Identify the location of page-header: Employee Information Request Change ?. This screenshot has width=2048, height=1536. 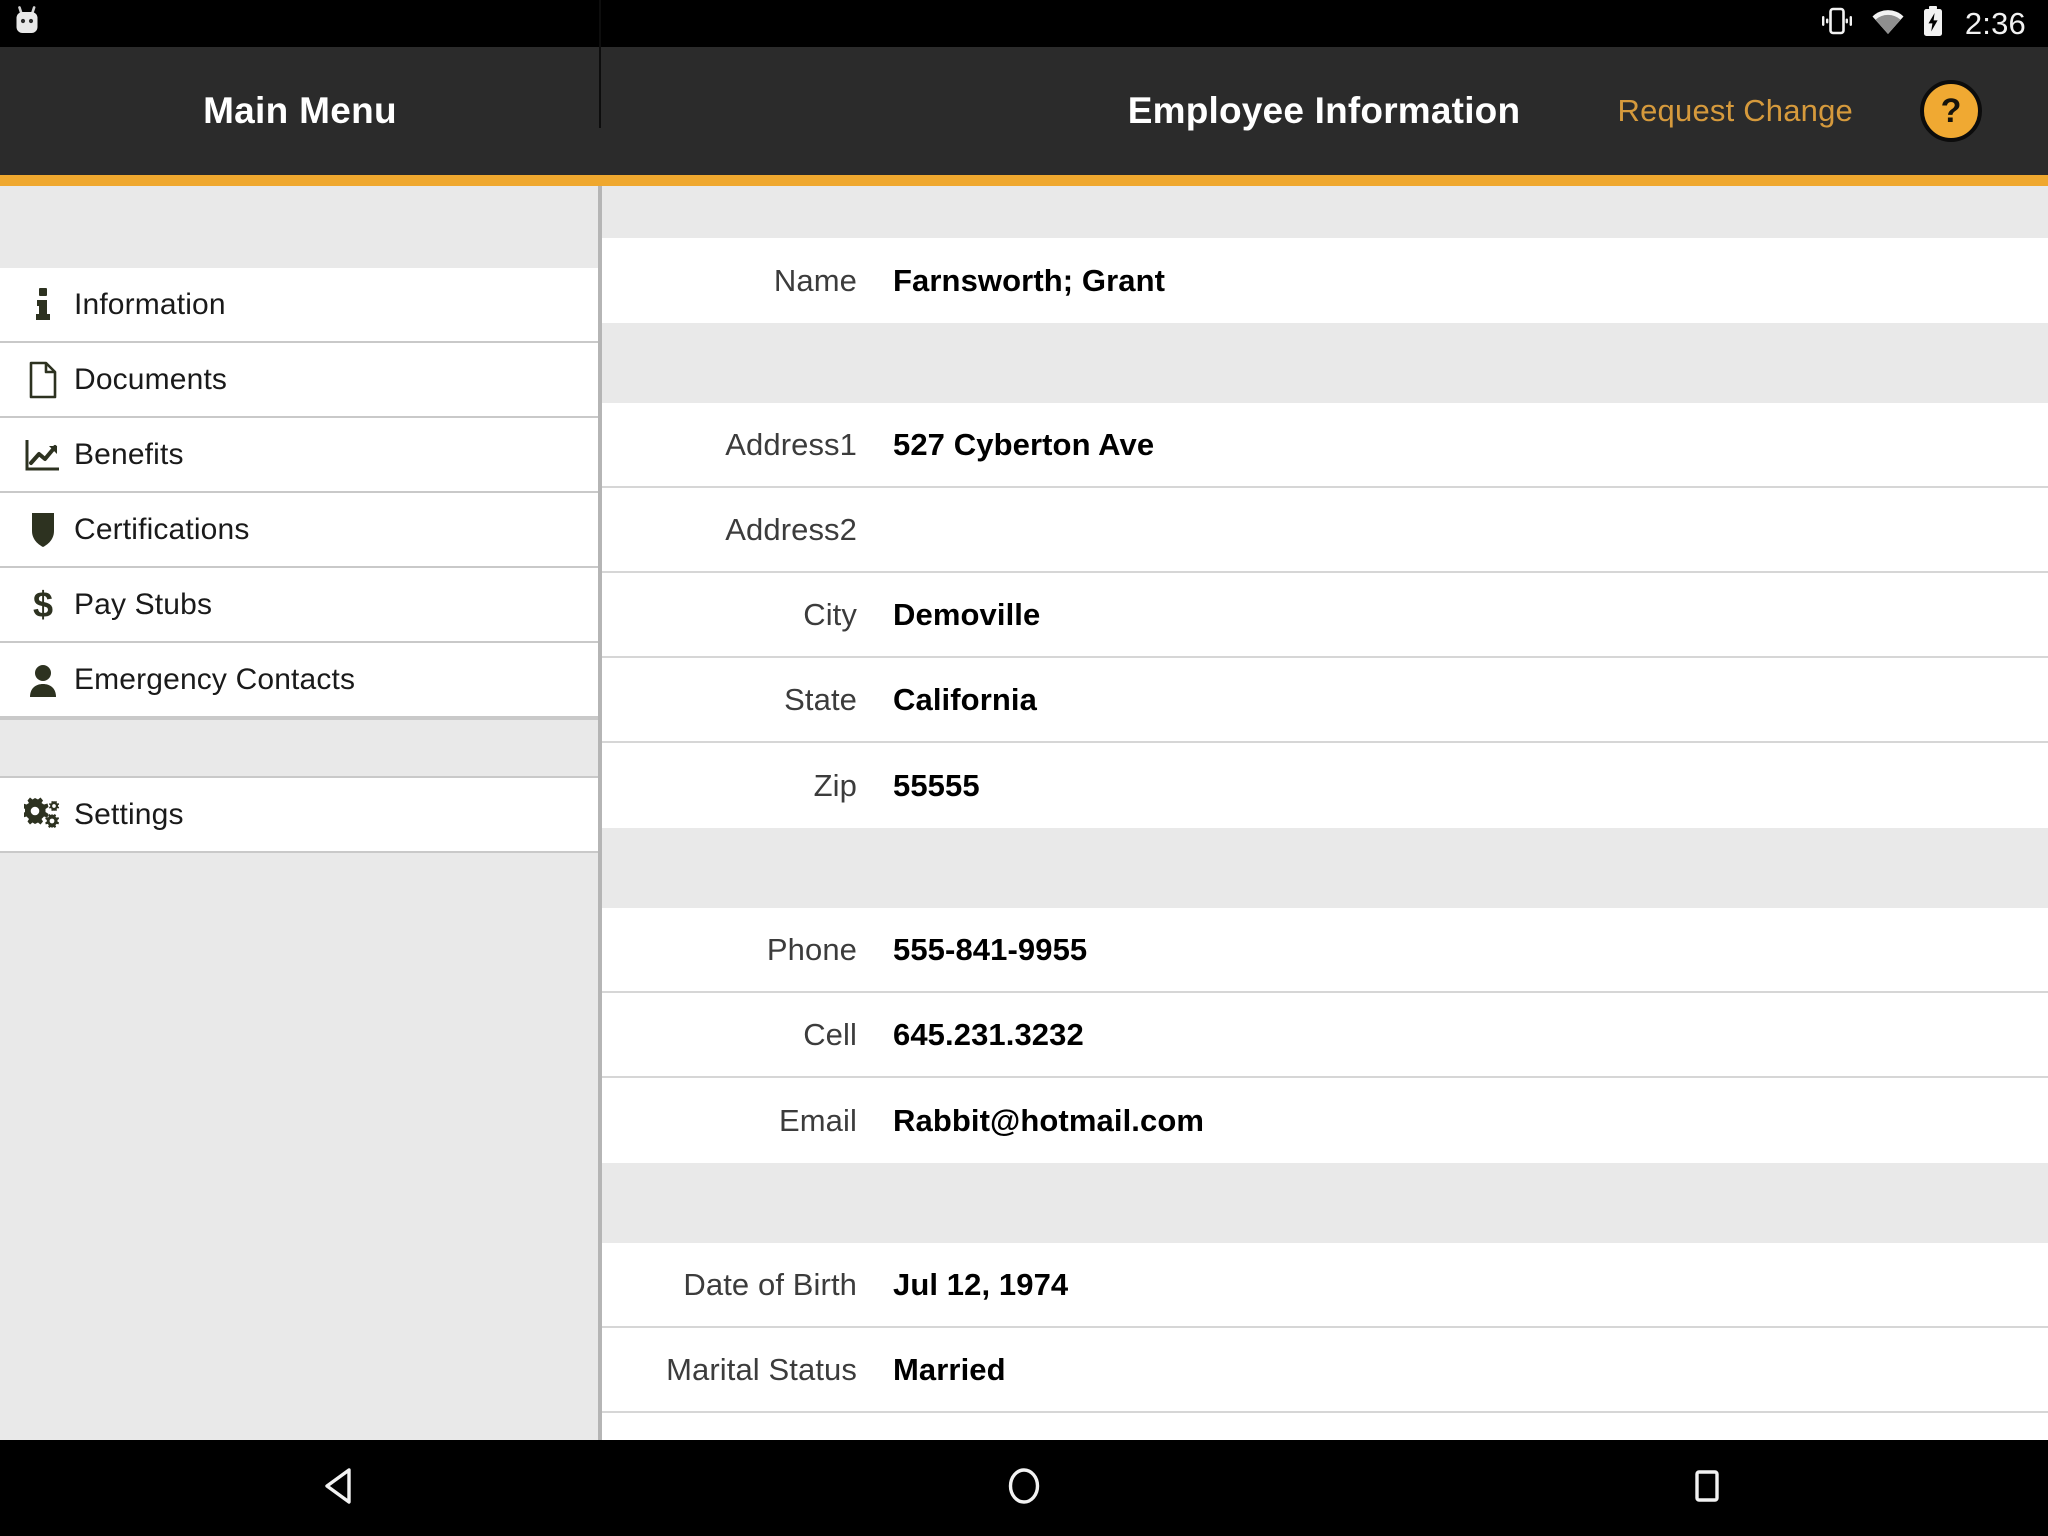
(1324, 111).